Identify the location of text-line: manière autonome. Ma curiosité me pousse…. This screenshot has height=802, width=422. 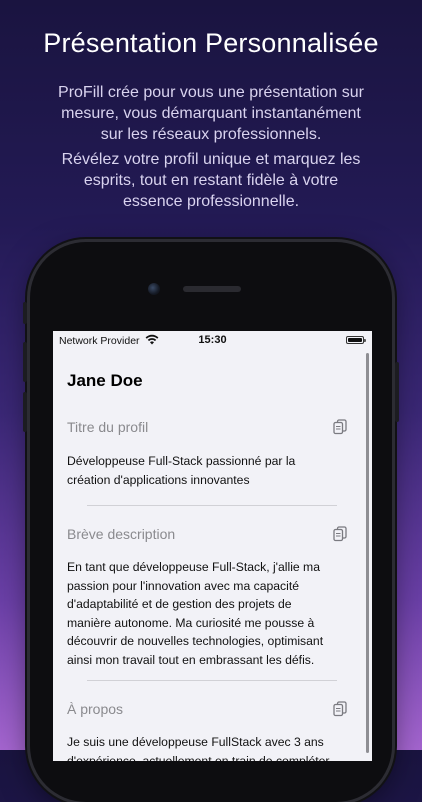
(191, 622).